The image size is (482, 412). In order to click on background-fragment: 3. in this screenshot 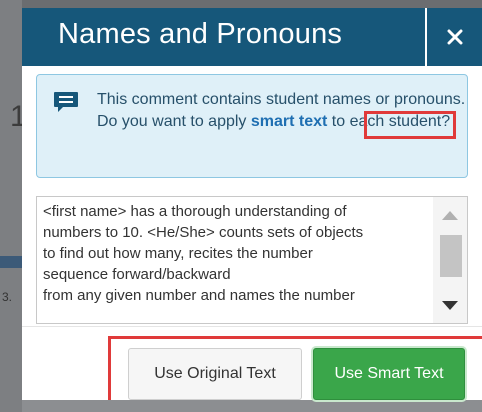, I will do `click(7, 297)`.